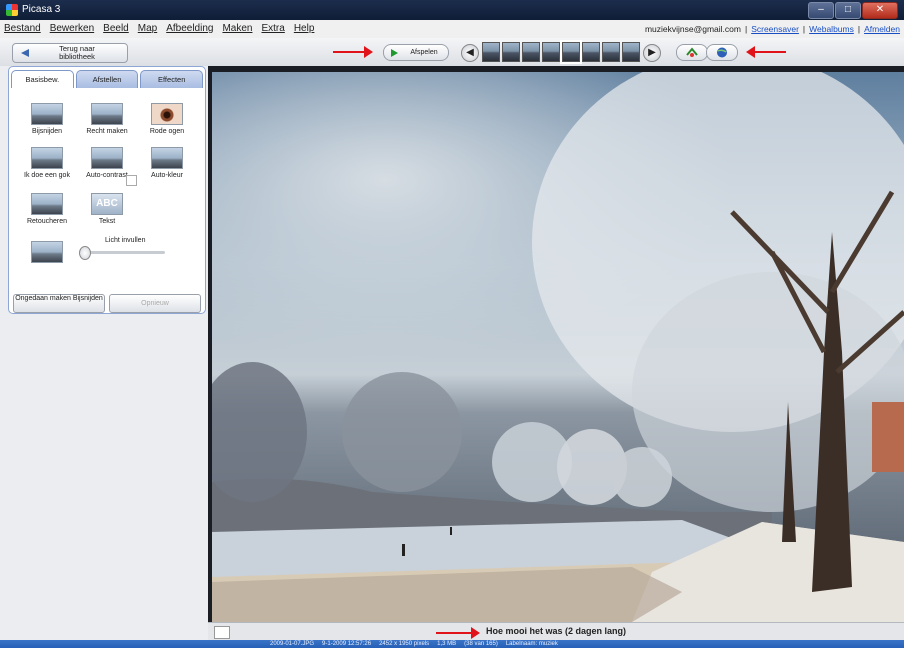 The height and width of the screenshot is (648, 904). What do you see at coordinates (292, 644) in the screenshot?
I see `status-filename: 2009-01-07.JPG` at bounding box center [292, 644].